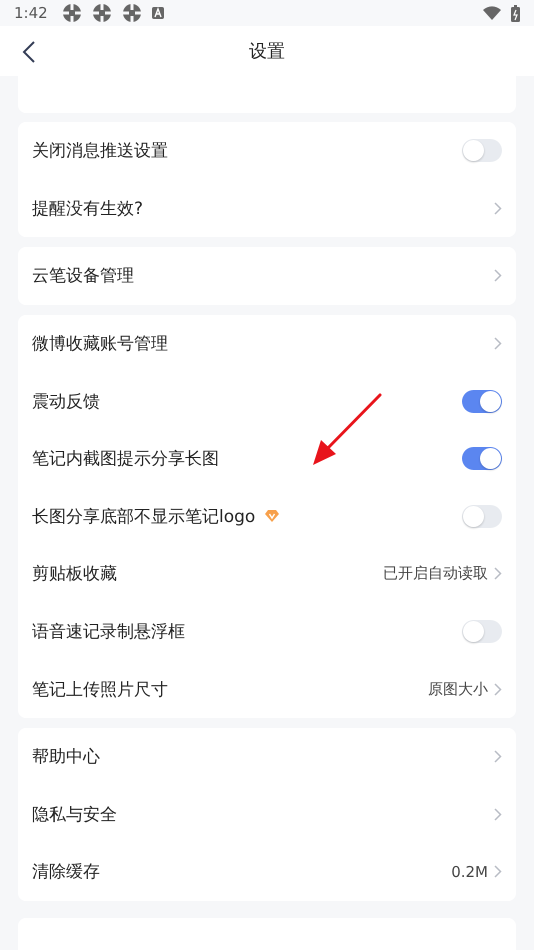 This screenshot has height=950, width=534. What do you see at coordinates (100, 689) in the screenshot?
I see `setting-label: 笔记上传照片尺寸` at bounding box center [100, 689].